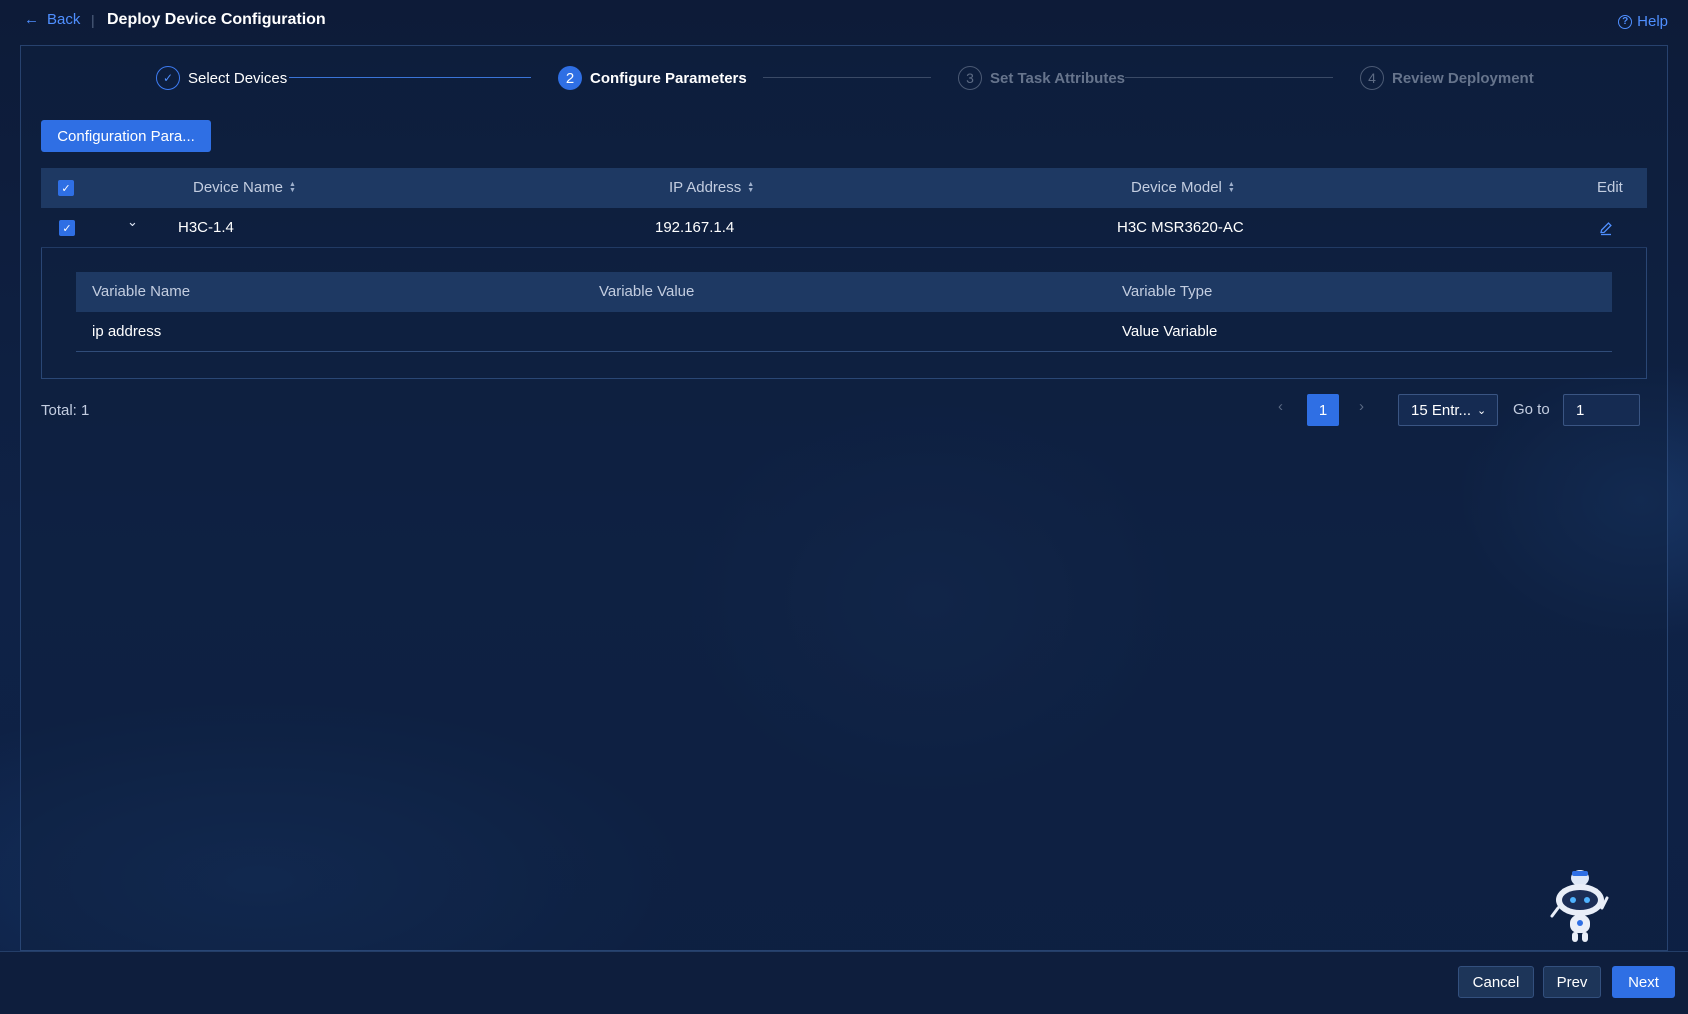 This screenshot has height=1014, width=1688. Describe the element at coordinates (1167, 291) in the screenshot. I see `column-variable-type: Variable Type` at that location.